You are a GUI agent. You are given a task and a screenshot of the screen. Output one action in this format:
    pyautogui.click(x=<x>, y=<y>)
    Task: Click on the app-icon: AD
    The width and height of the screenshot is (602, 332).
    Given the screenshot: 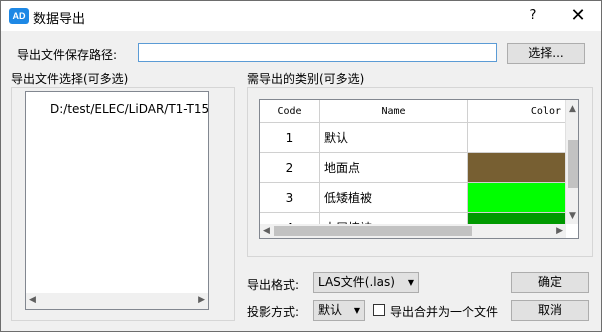 What is the action you would take?
    pyautogui.click(x=19, y=16)
    